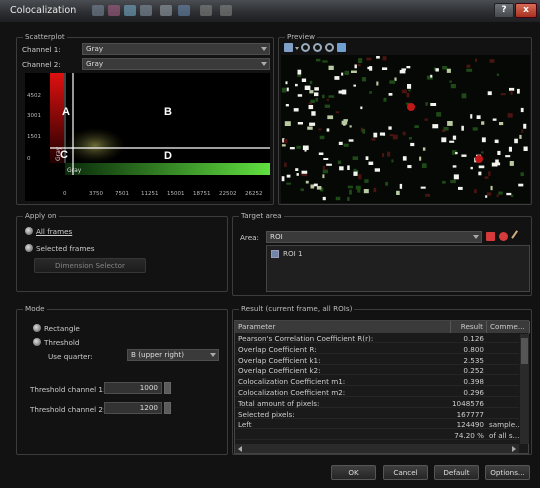 The width and height of the screenshot is (540, 488). What do you see at coordinates (167, 388) in the screenshot?
I see `threshold1-stepper` at bounding box center [167, 388].